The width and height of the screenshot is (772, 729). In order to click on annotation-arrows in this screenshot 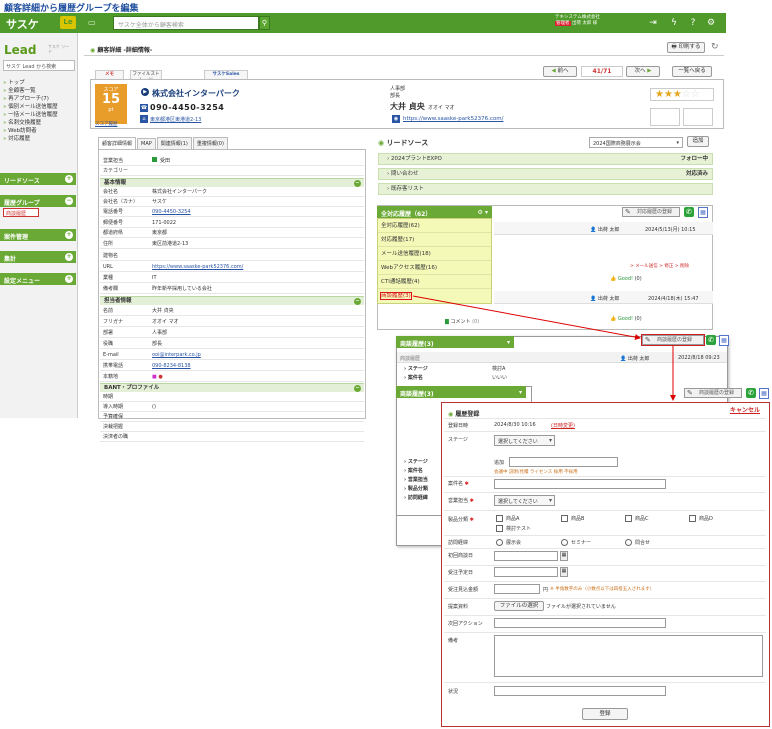, I will do `click(544, 348)`.